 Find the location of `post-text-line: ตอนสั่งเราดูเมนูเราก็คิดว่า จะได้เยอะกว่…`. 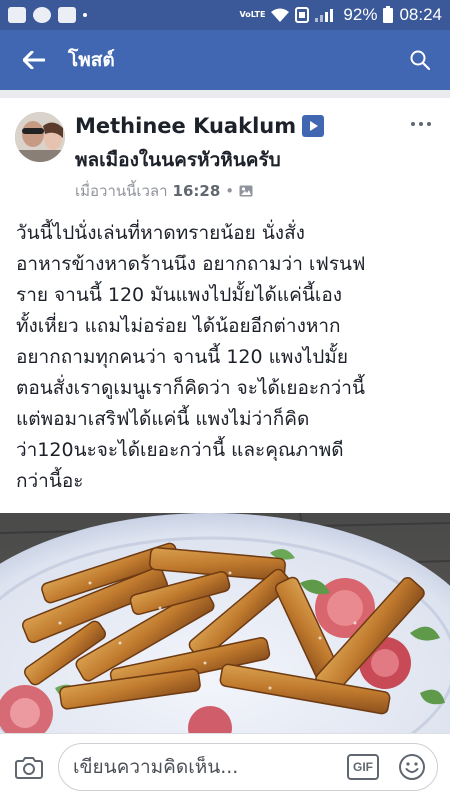

post-text-line: ตอนสั่งเราดูเมนูเราก็คิดว่า จะได้เยอะกว่… is located at coordinates (190, 388).